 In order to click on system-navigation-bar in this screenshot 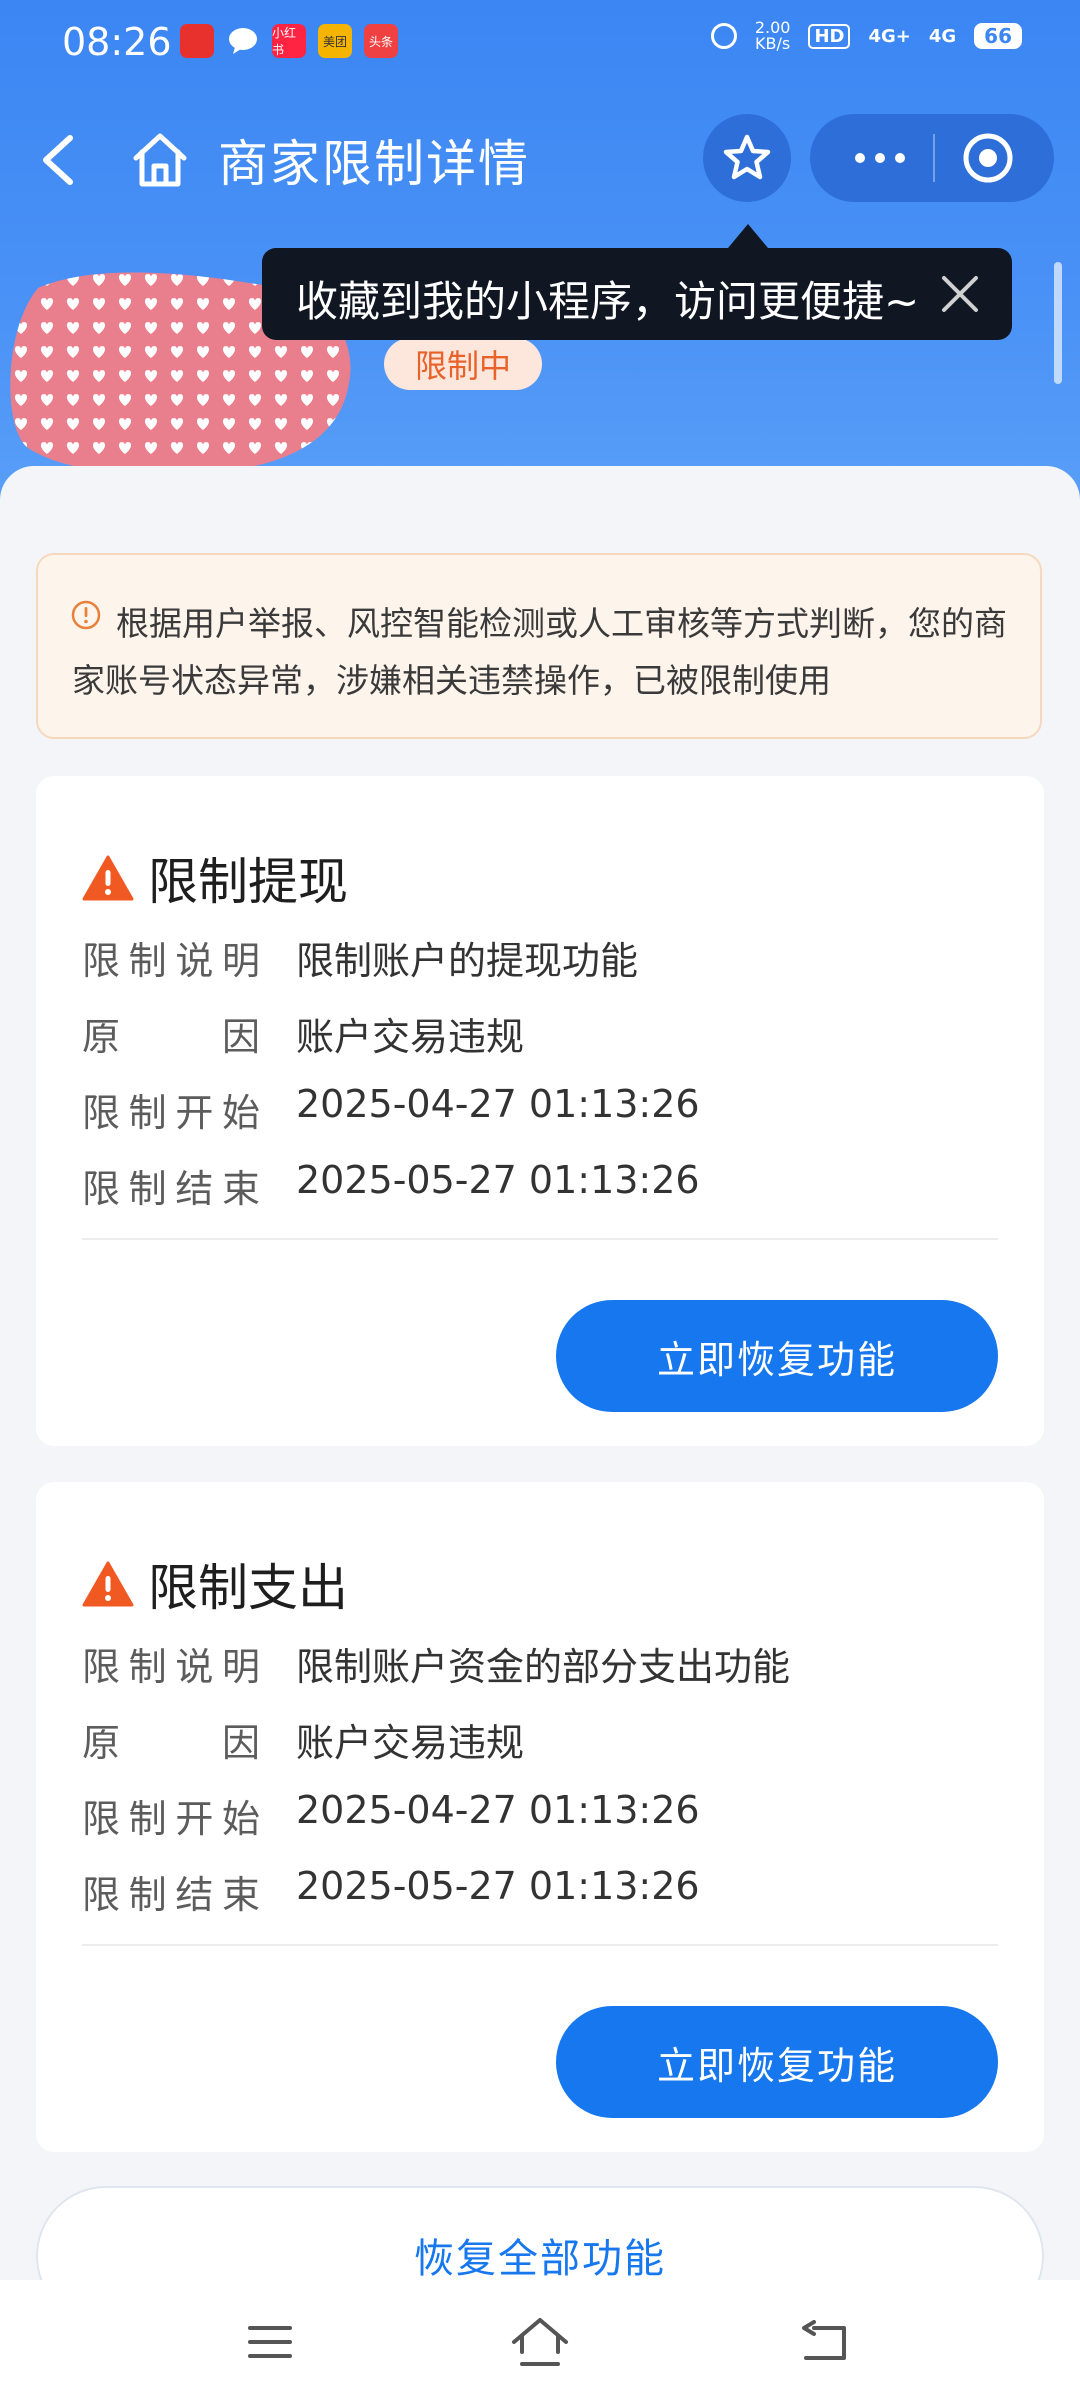, I will do `click(540, 2344)`.